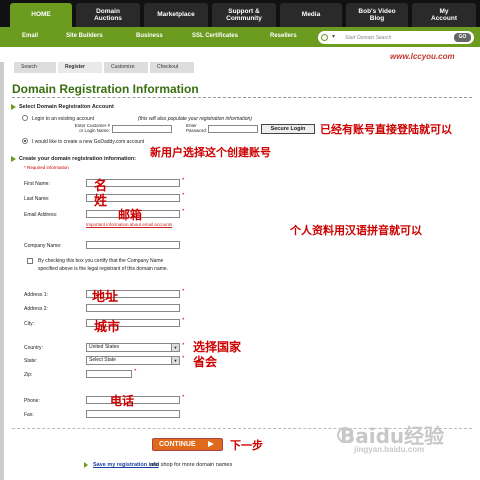 The image size is (480, 480). What do you see at coordinates (107, 327) in the screenshot?
I see `annotation-city: 城市` at bounding box center [107, 327].